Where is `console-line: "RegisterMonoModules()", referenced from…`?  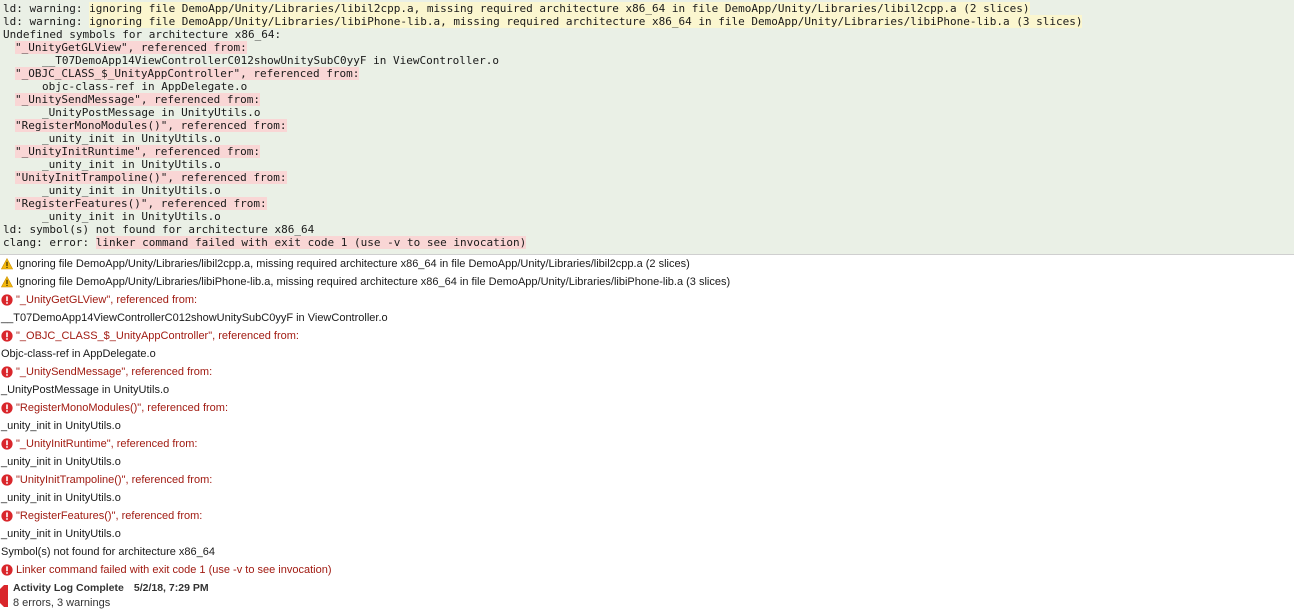
console-line: "RegisterMonoModules()", referenced from… is located at coordinates (647, 125).